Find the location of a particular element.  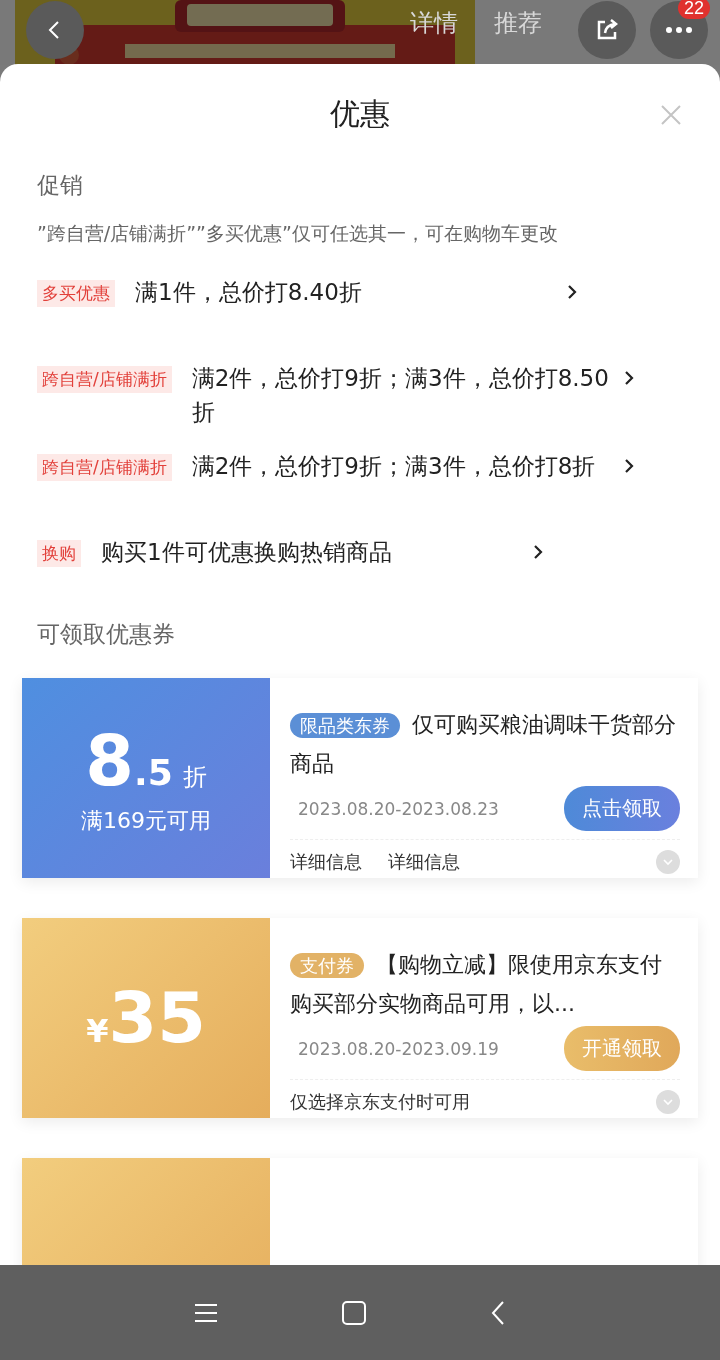

promotion-tag: 换购 is located at coordinates (59, 553).